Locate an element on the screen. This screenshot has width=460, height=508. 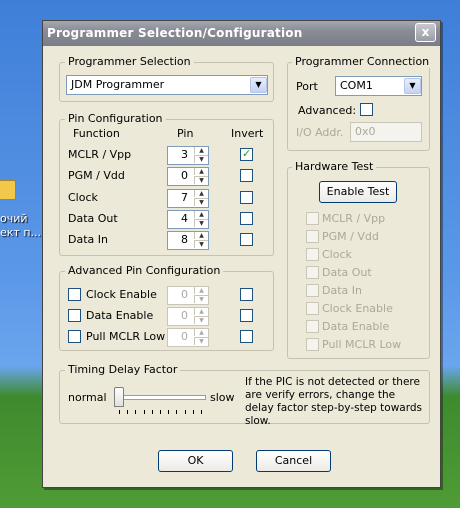
clock-enable-label: Clock Enable is located at coordinates (121, 294).